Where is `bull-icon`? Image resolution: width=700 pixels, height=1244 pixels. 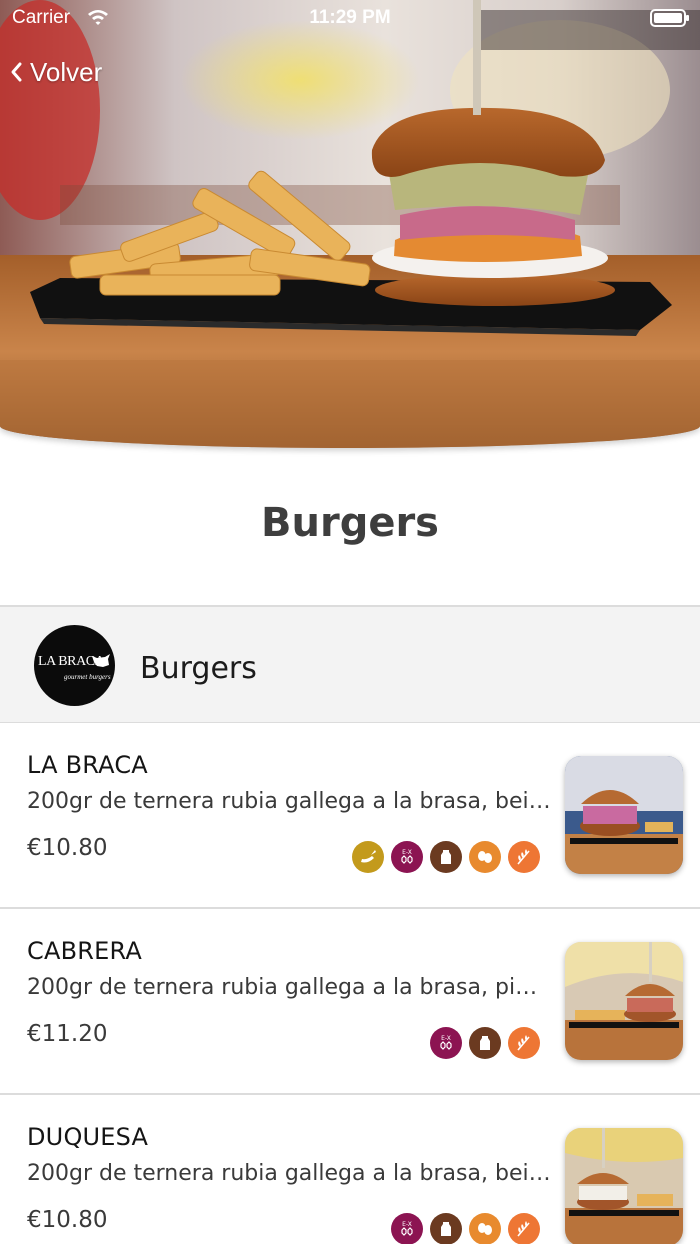 bull-icon is located at coordinates (101, 660).